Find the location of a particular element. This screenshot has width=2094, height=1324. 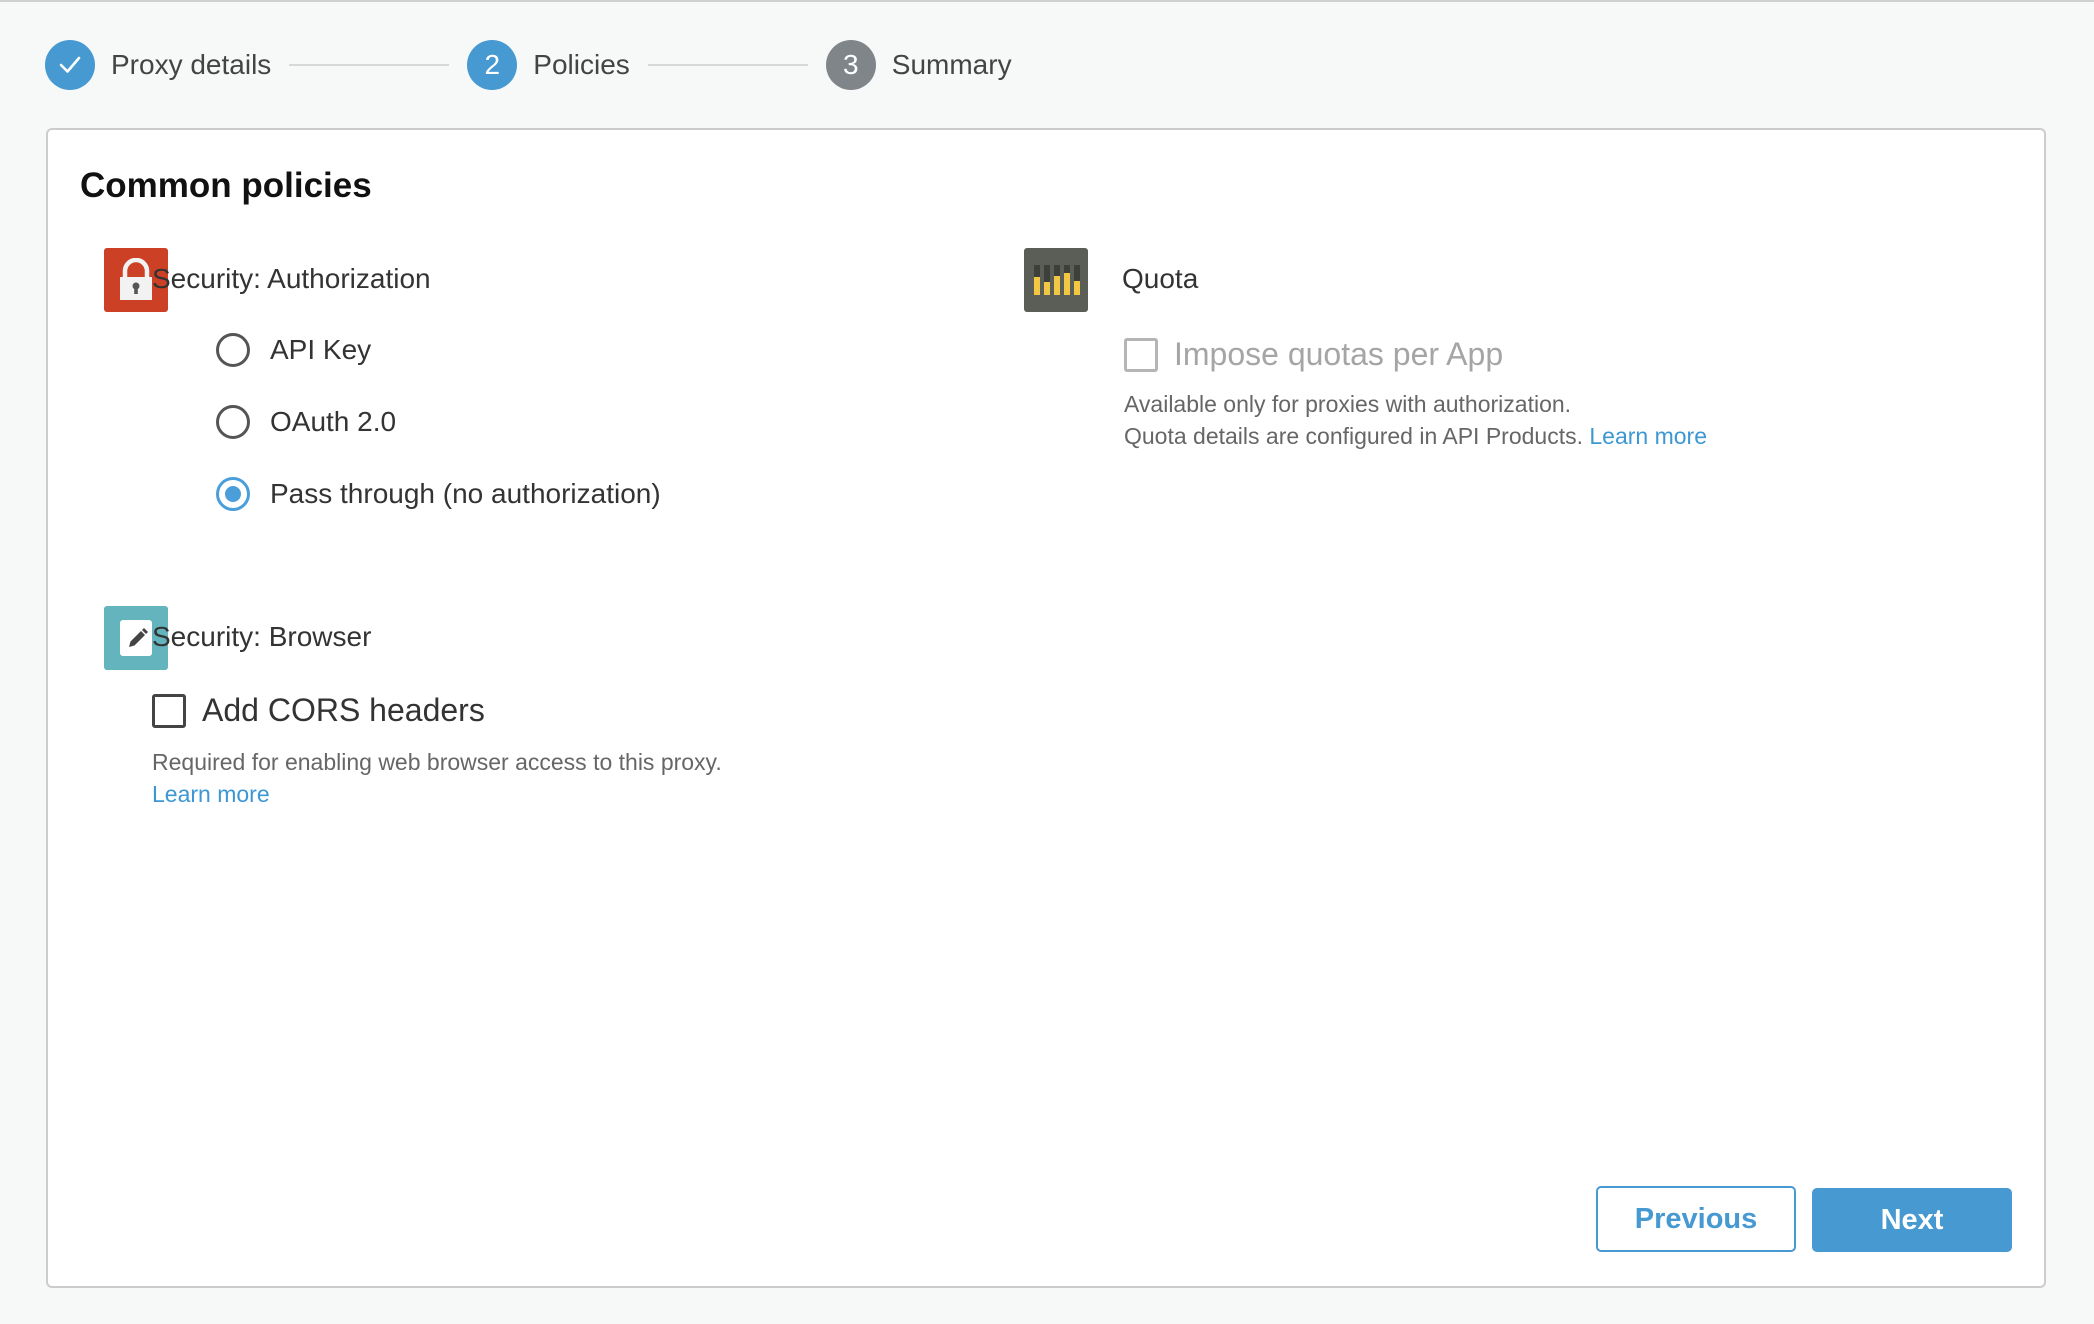

card-title: Common policies is located at coordinates (226, 185).